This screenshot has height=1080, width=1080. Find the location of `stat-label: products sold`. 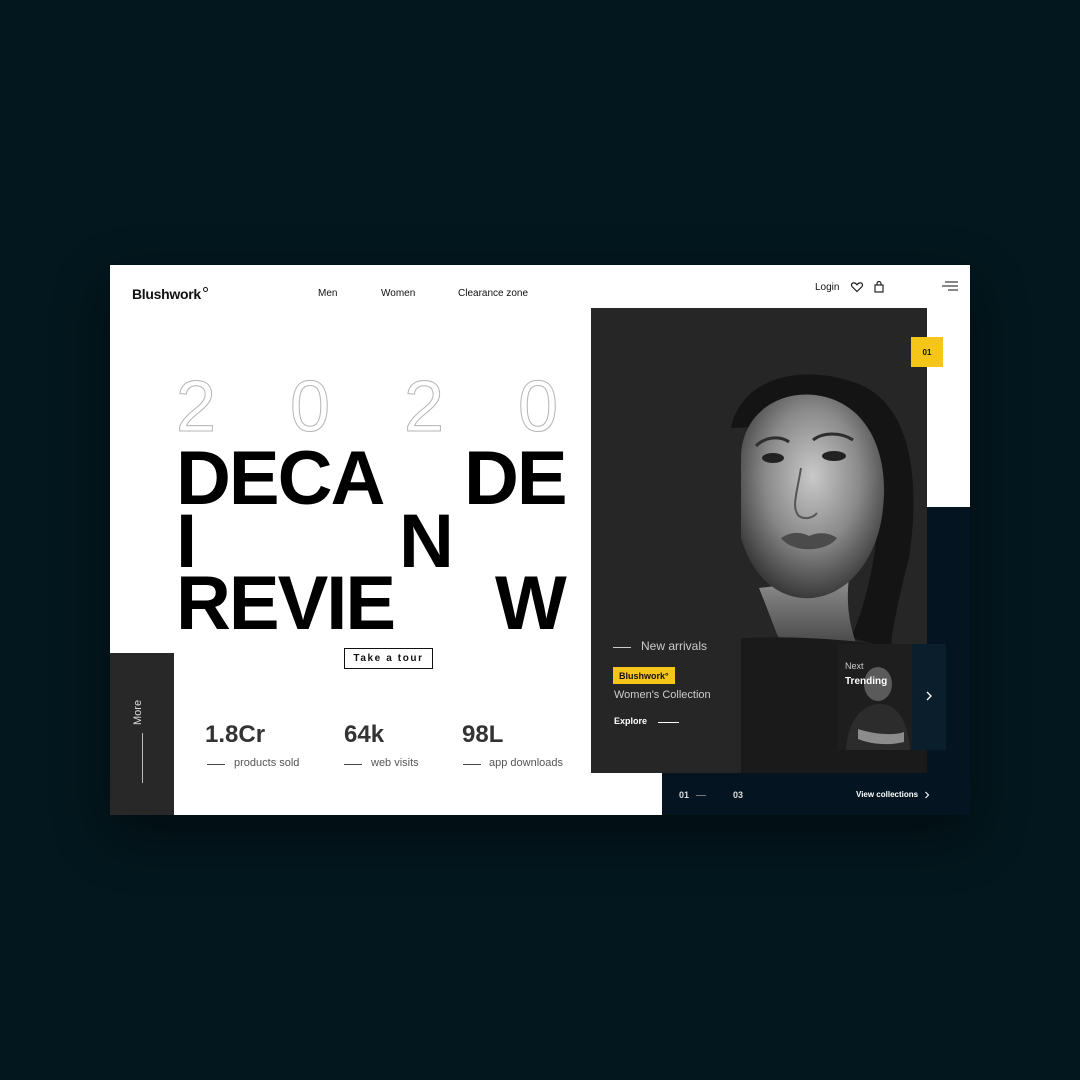

stat-label: products sold is located at coordinates (267, 763).